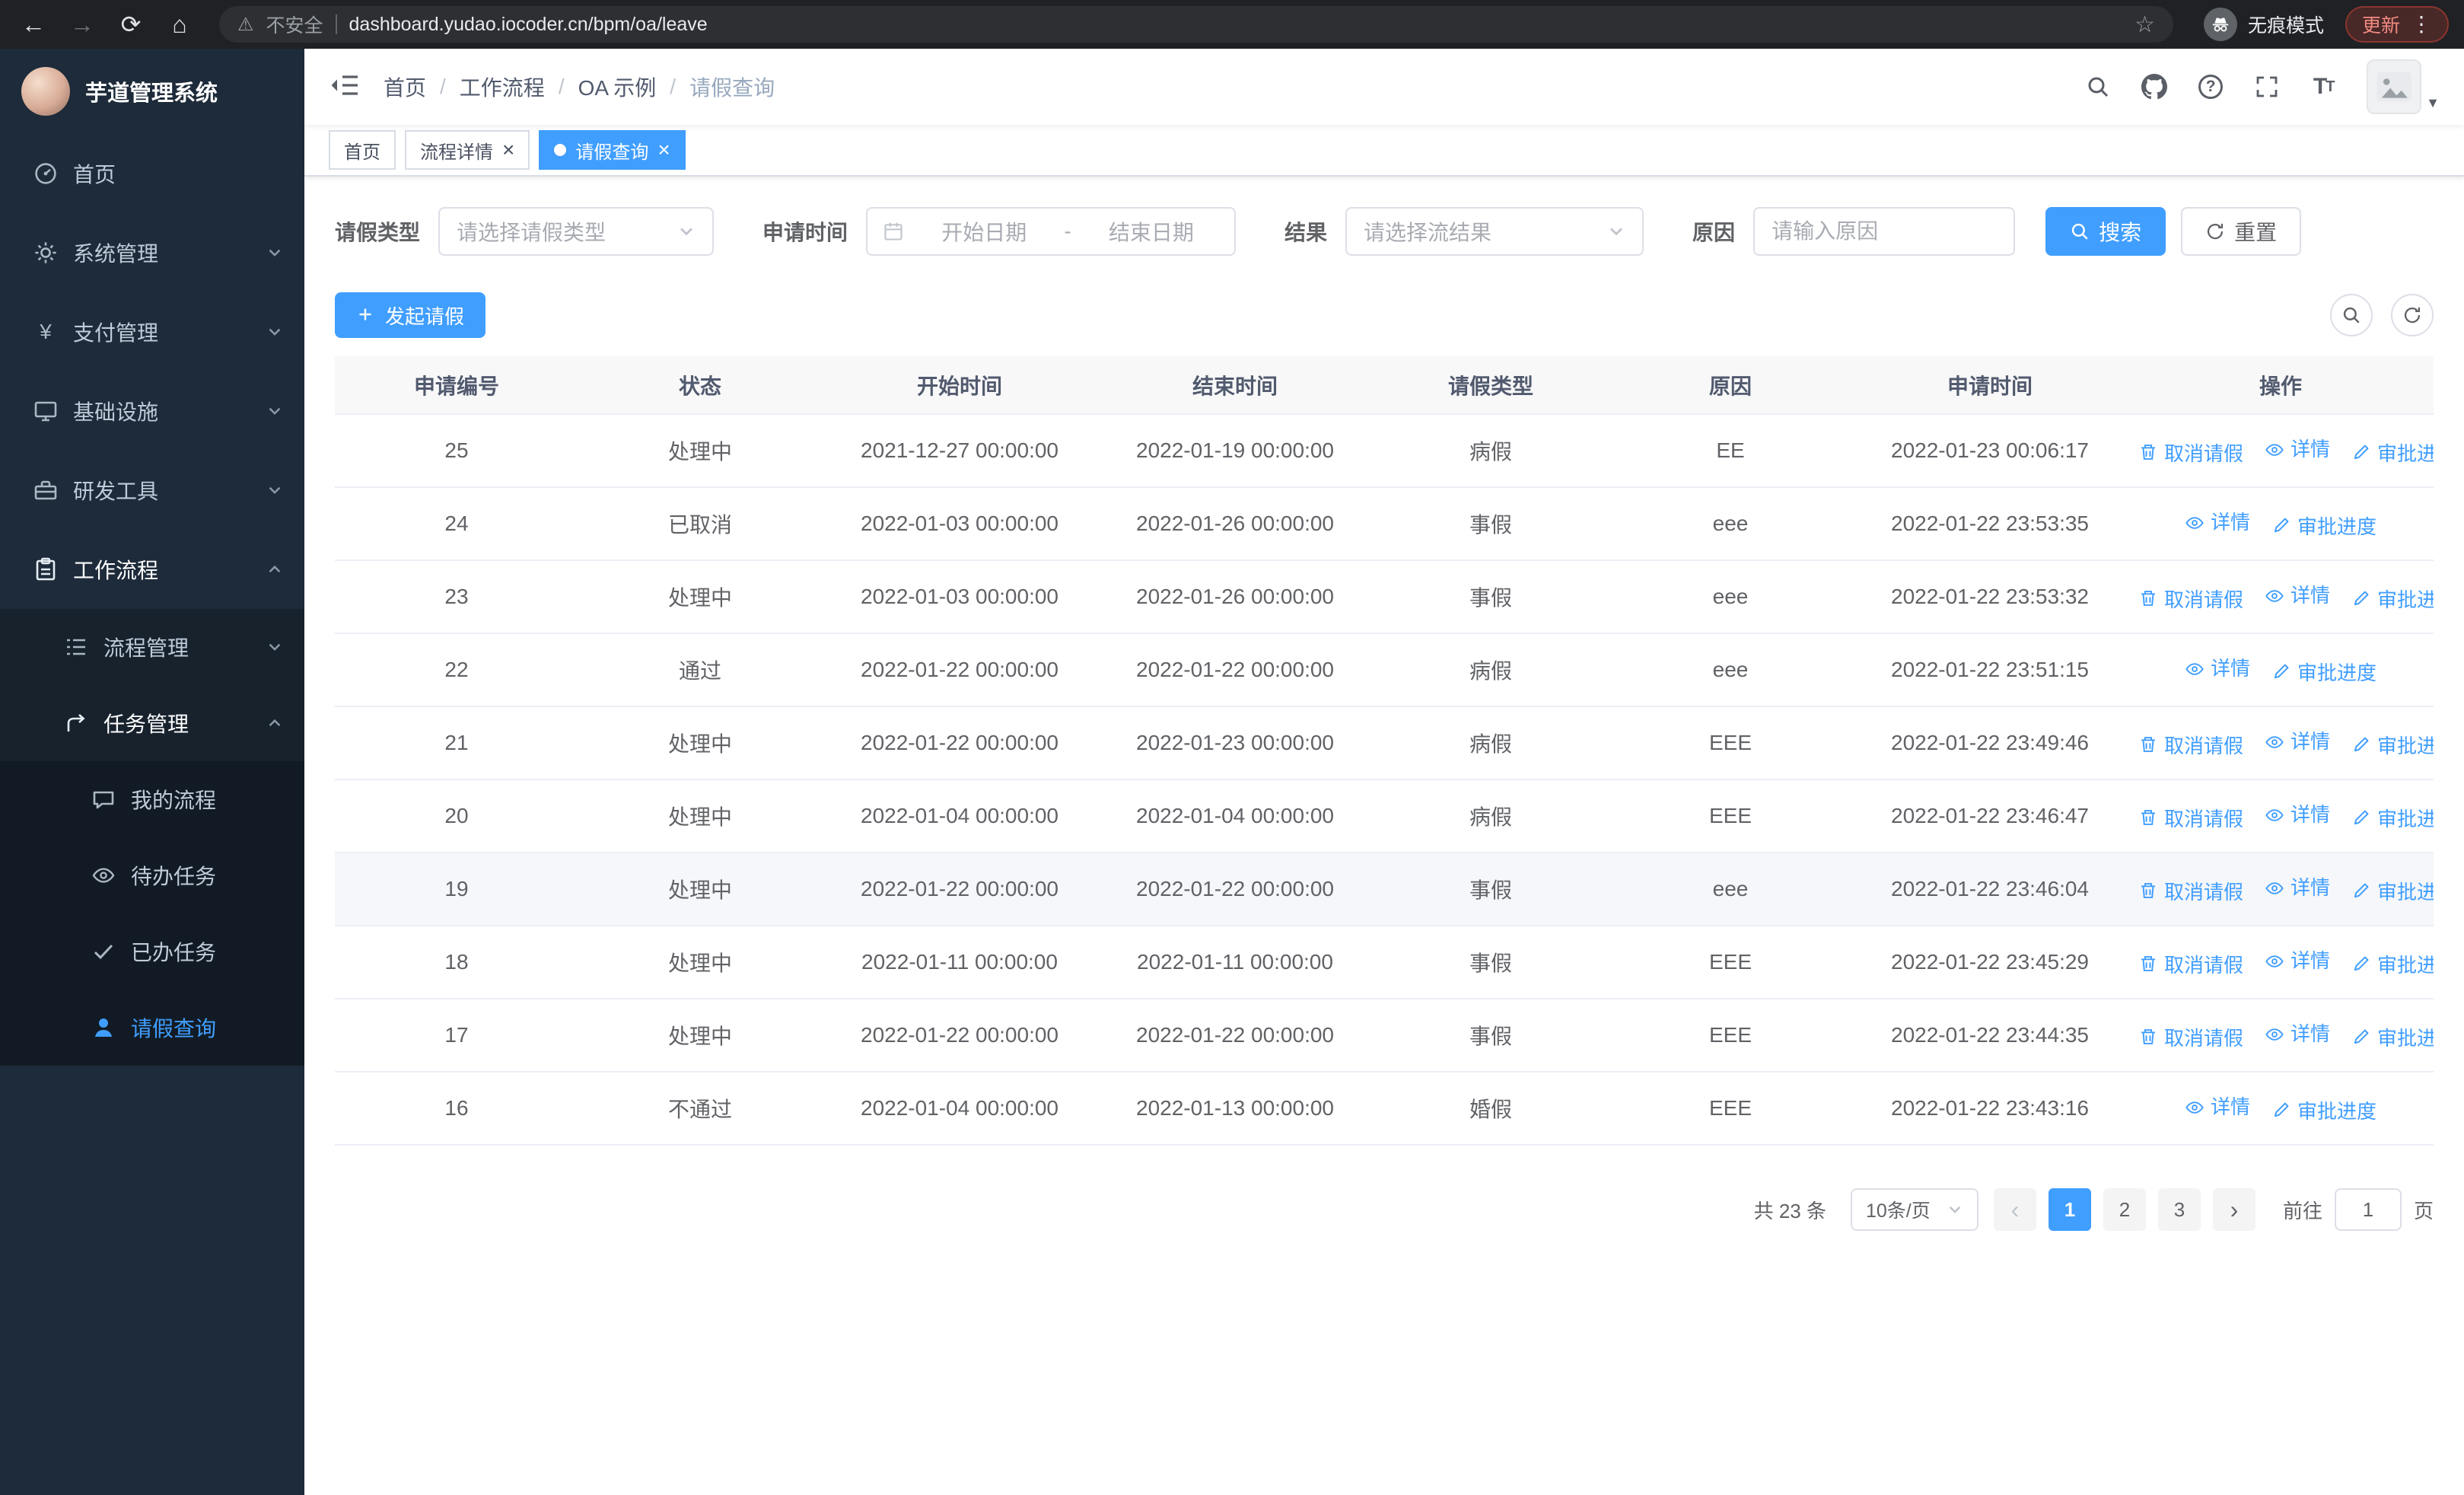  Describe the element at coordinates (152, 252) in the screenshot. I see `sidebar-item-system: 系统管理` at that location.